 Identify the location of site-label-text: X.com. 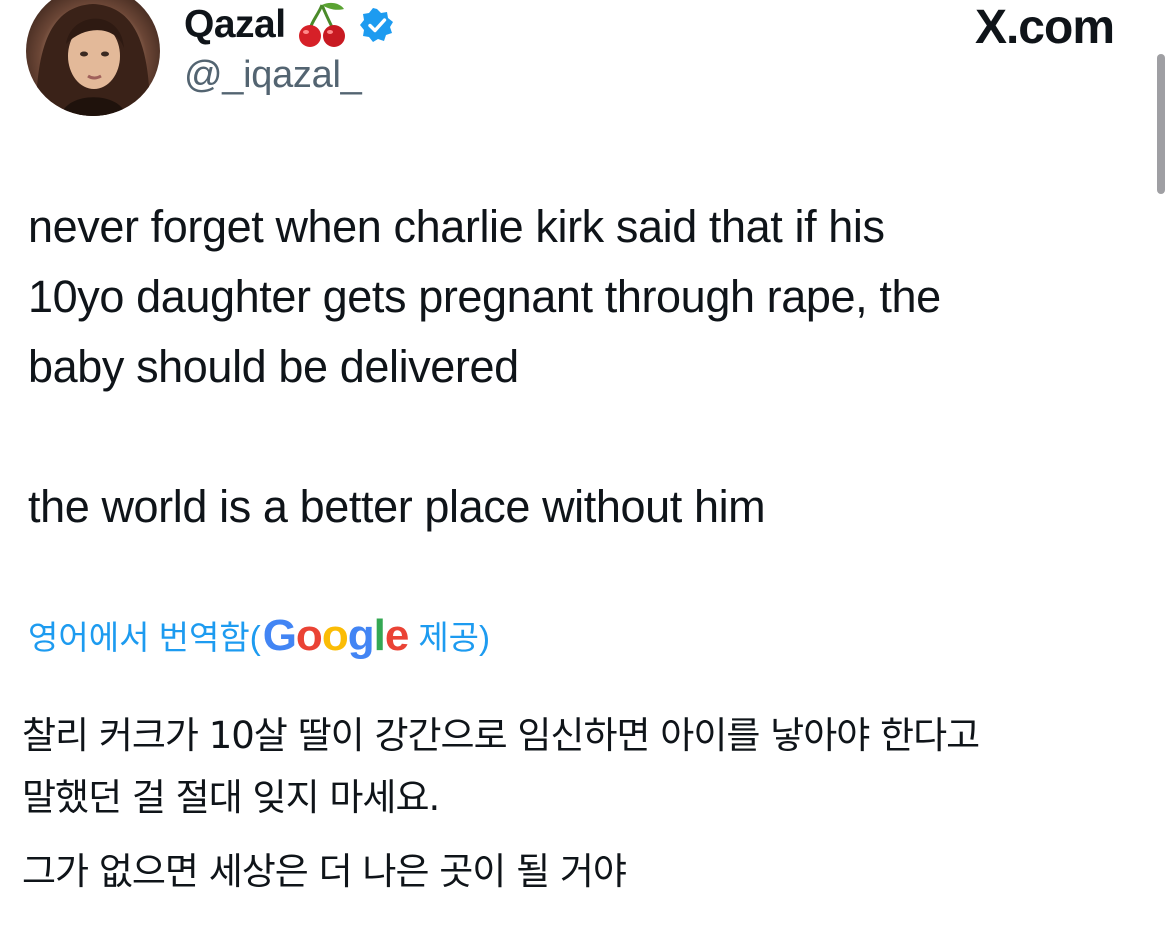
(1044, 27).